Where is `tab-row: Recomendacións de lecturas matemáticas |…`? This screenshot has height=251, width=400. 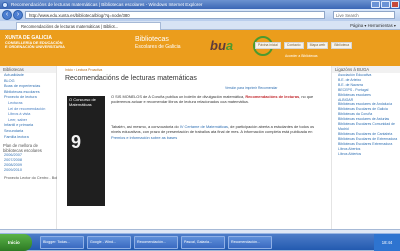
tab-row: Recomendacións de lecturas matemáticas |… is located at coordinates (200, 25).